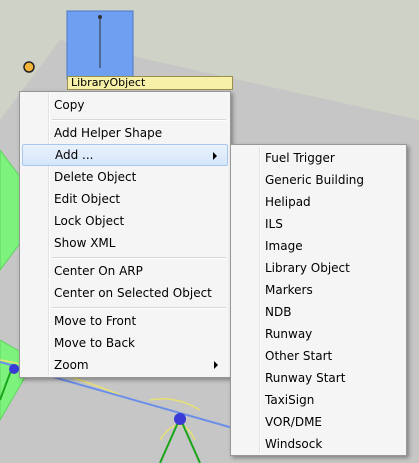  I want to click on context-menu-item-label: Zoom, so click(71, 365).